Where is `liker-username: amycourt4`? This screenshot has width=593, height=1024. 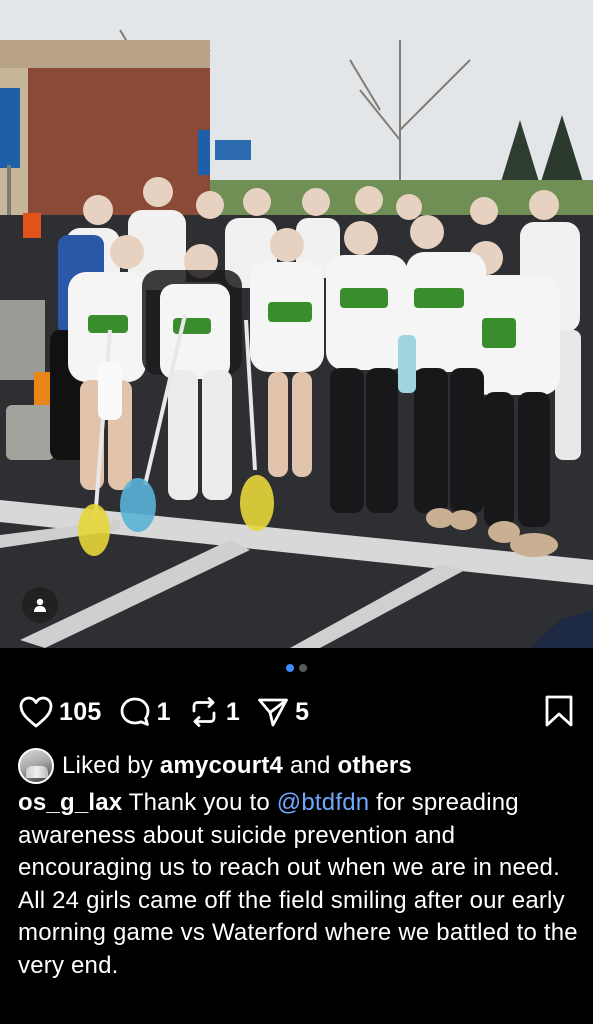
liker-username: amycourt4 is located at coordinates (221, 765).